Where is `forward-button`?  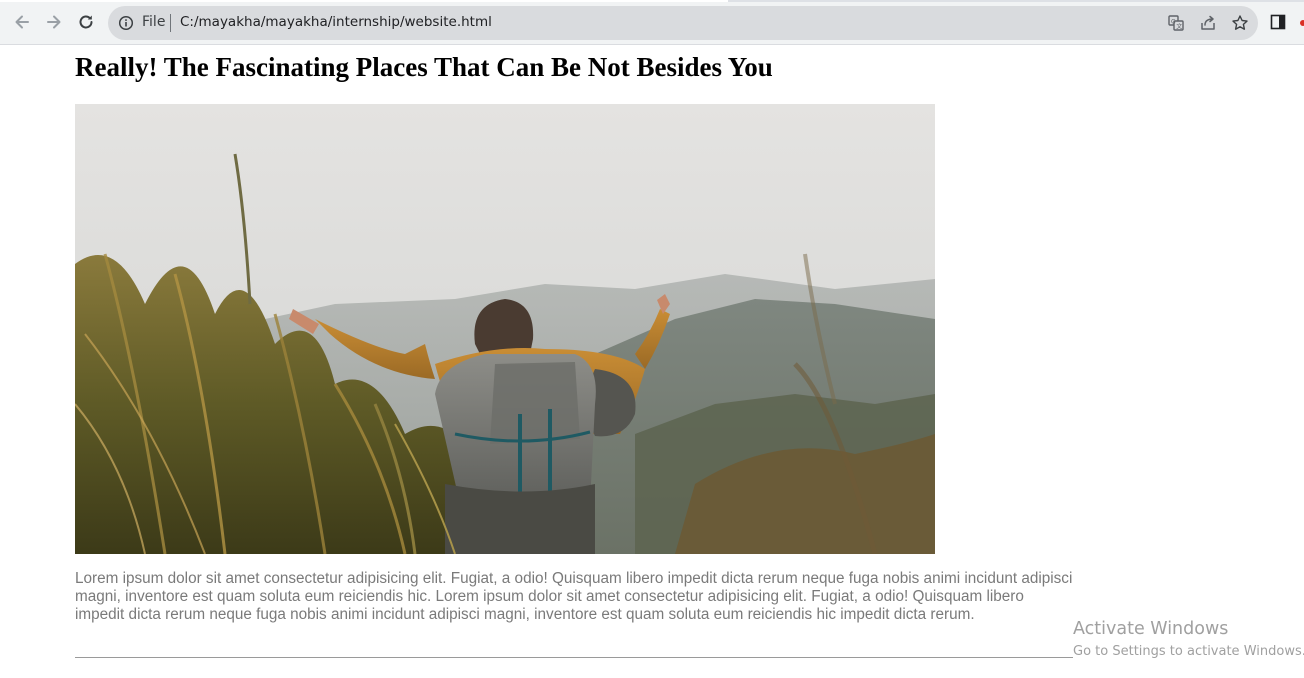 forward-button is located at coordinates (54, 22).